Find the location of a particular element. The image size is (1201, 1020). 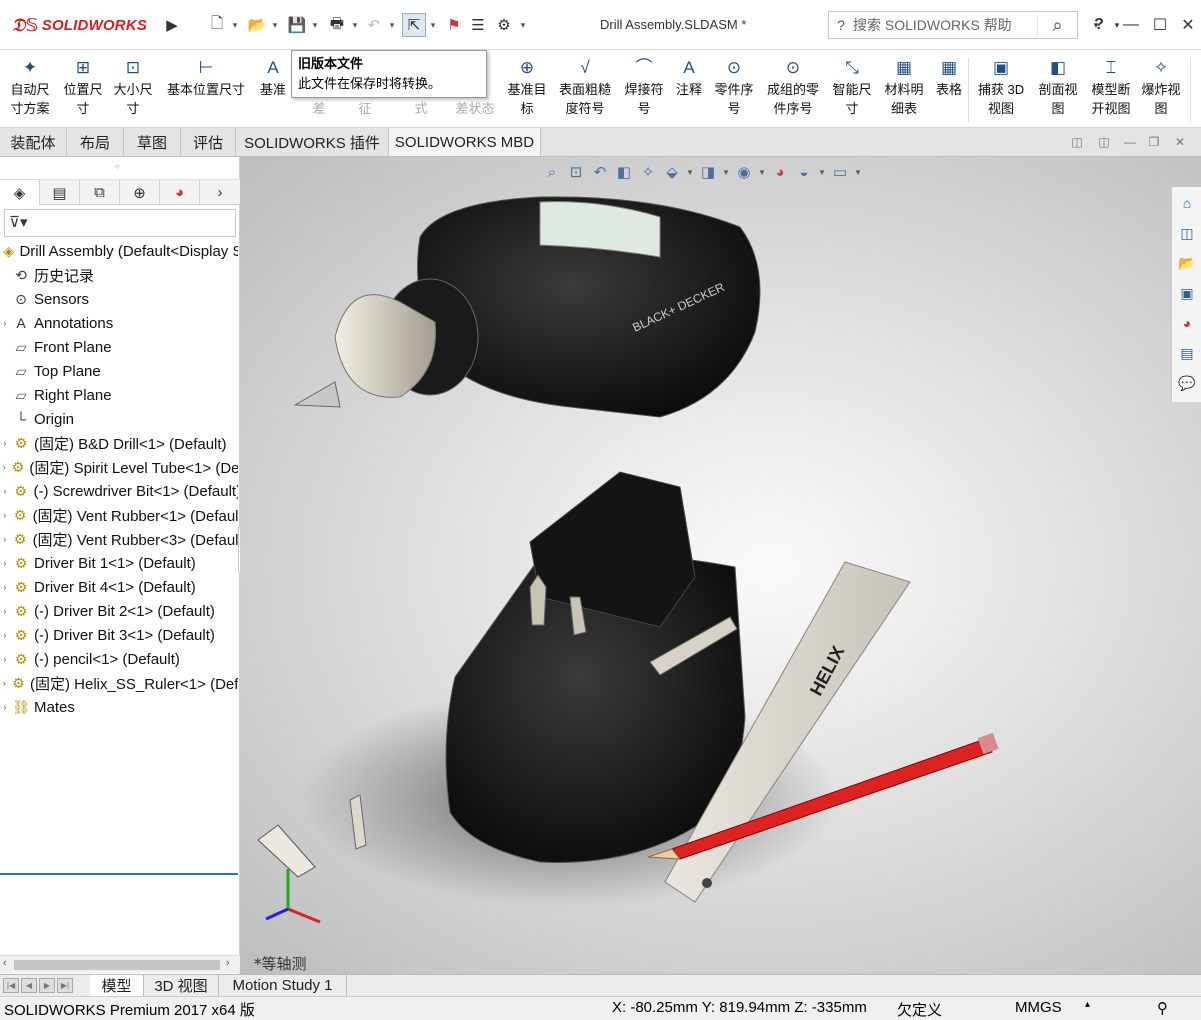

tree-item: › ⚙ Driver Bit 4<1> (Default) is located at coordinates (119, 587).